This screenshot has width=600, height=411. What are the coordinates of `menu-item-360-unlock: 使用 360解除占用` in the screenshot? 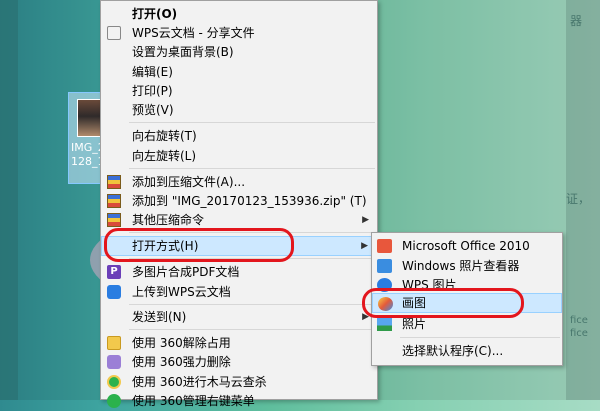 It's located at (239, 343).